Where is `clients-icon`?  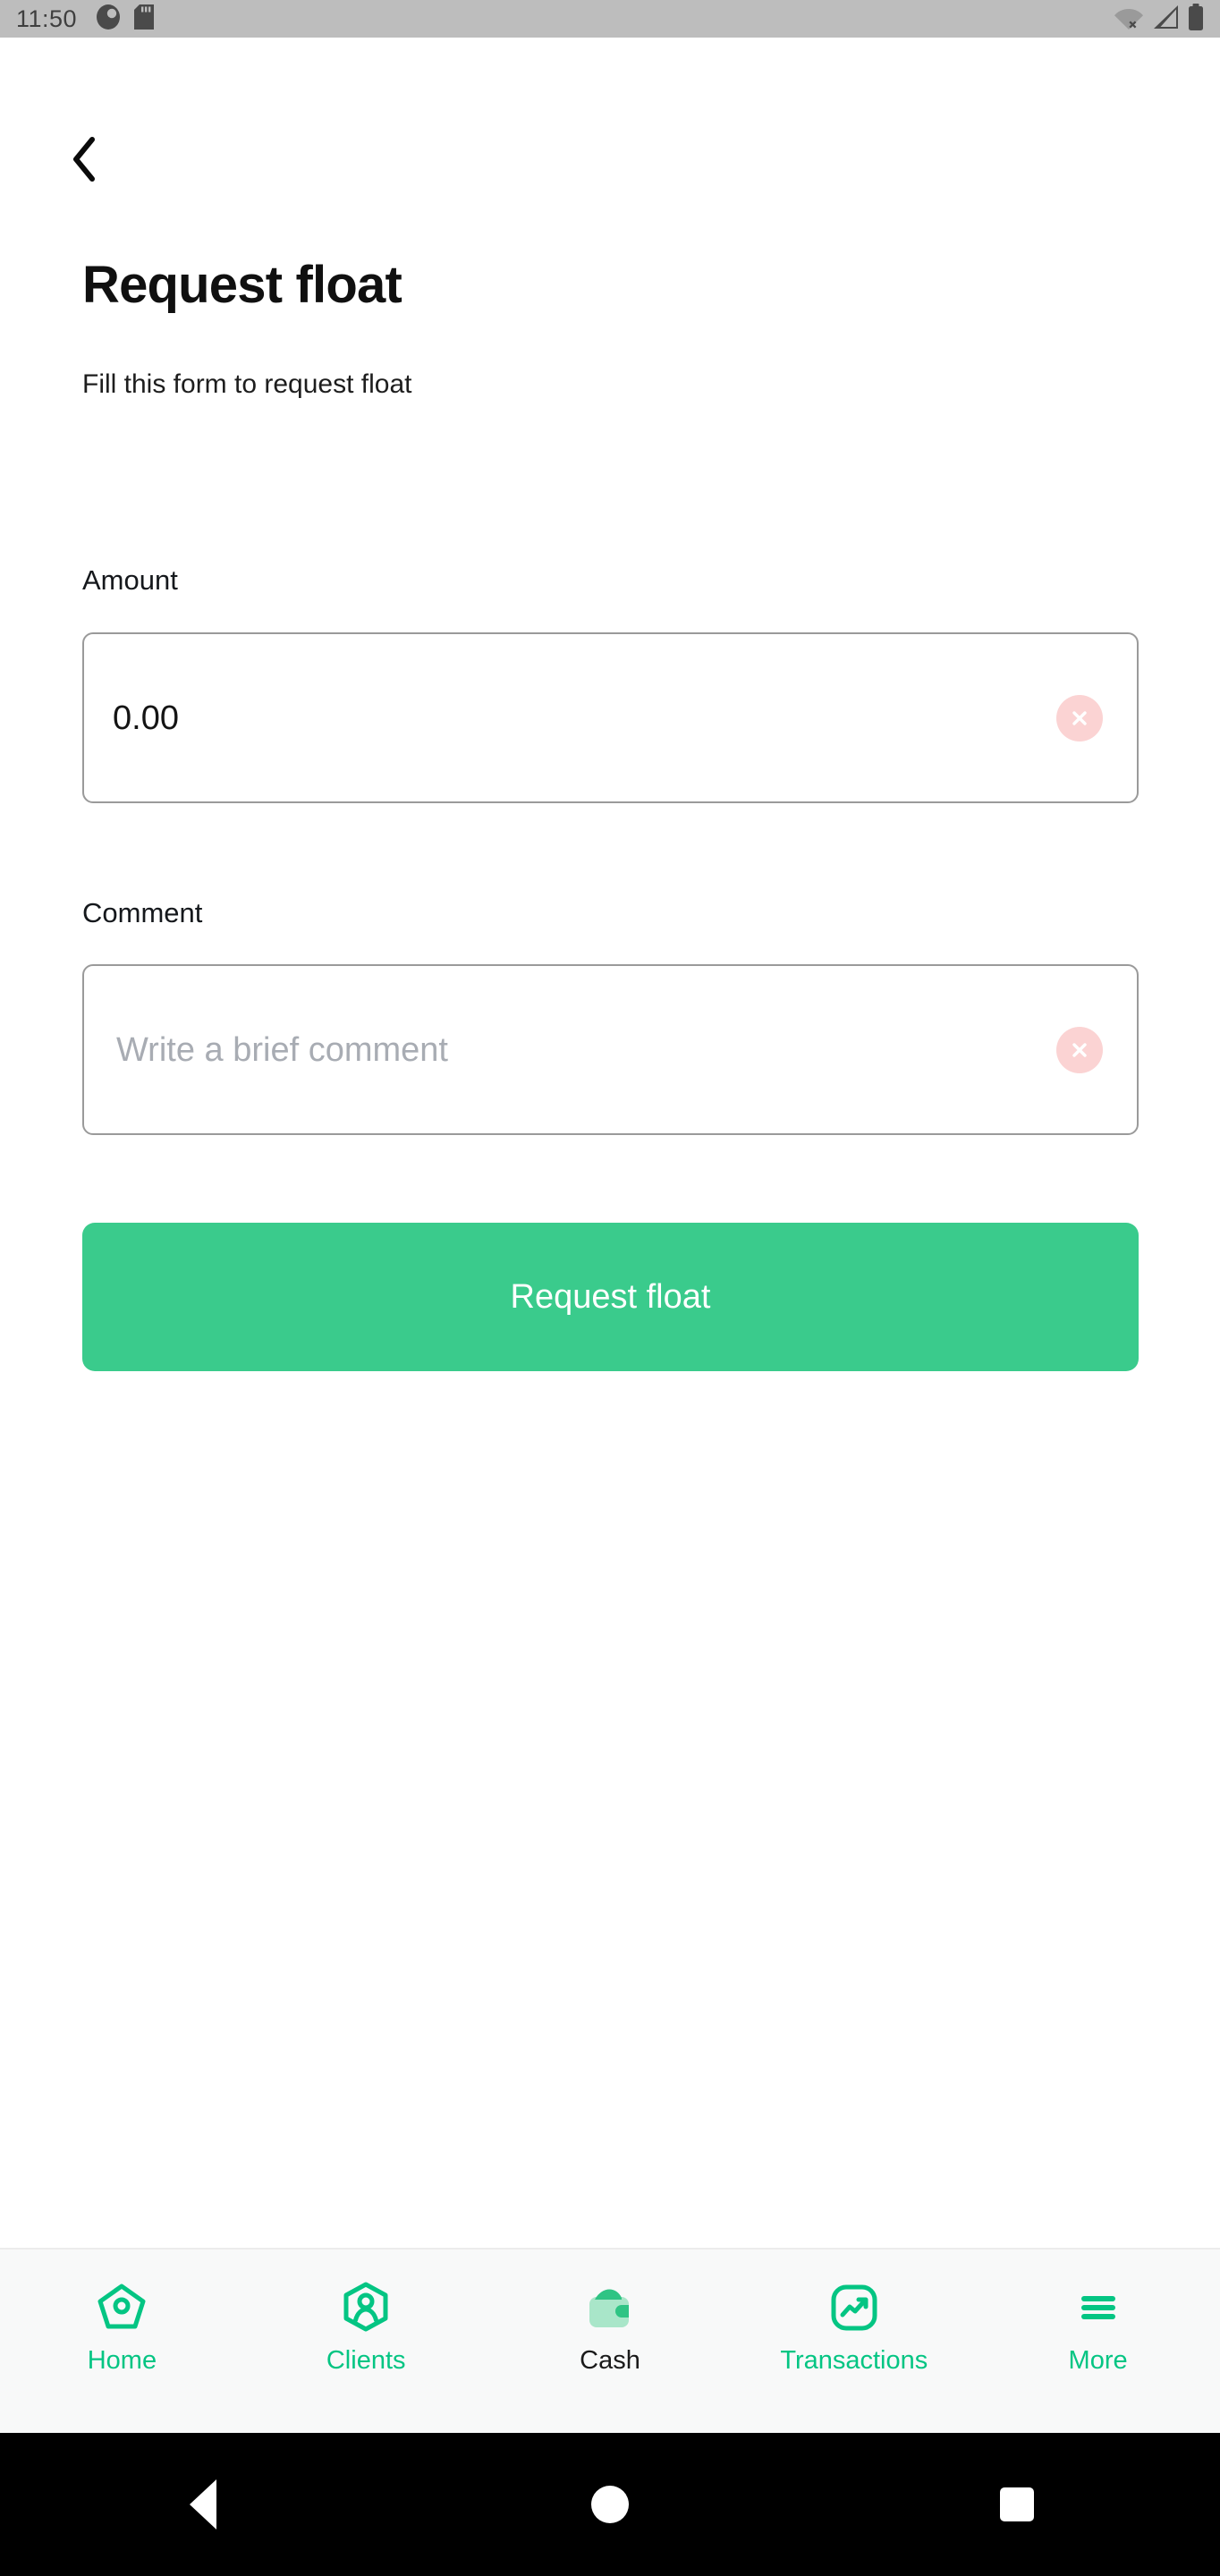 clients-icon is located at coordinates (366, 2307).